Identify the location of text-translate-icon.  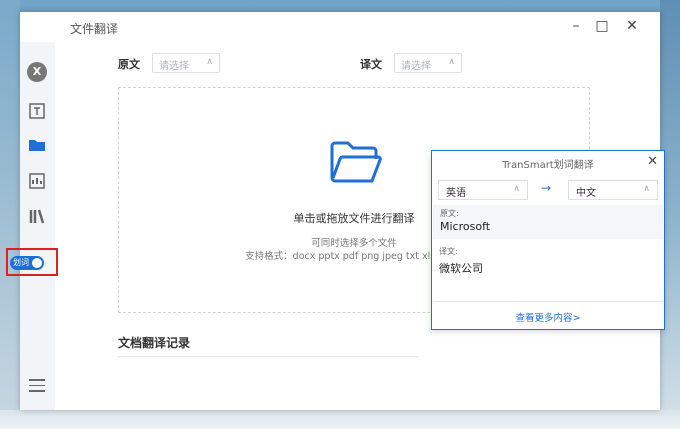
(37, 113).